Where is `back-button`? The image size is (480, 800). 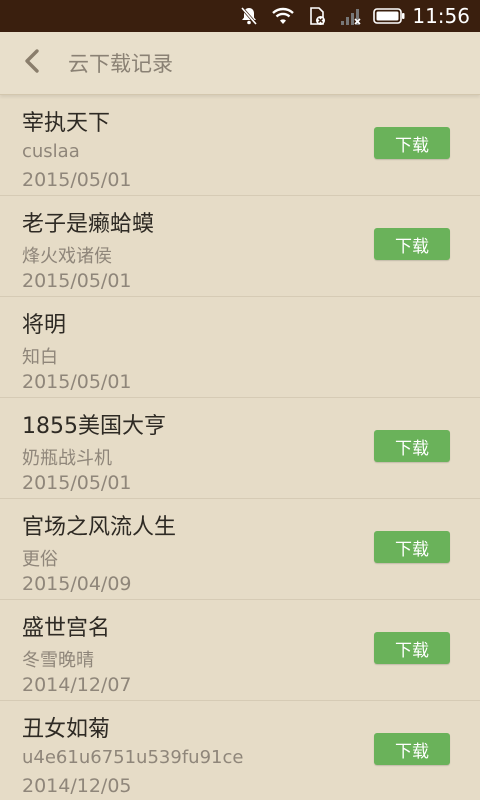 back-button is located at coordinates (32, 63).